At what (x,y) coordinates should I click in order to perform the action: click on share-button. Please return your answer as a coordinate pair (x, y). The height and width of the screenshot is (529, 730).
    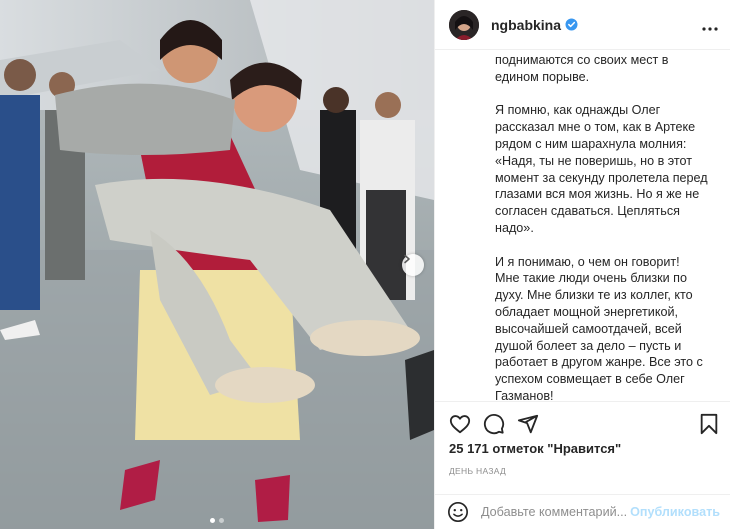
    Looking at the image, I should click on (528, 424).